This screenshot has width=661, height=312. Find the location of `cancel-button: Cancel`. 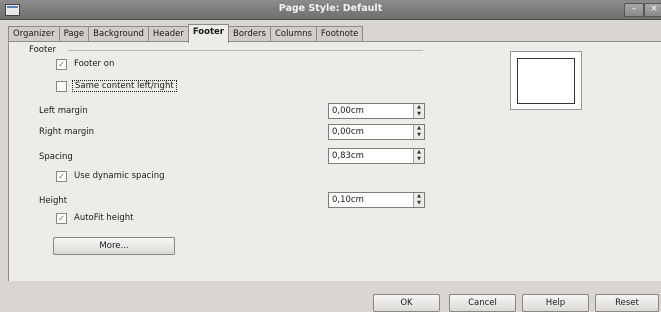

cancel-button: Cancel is located at coordinates (482, 303).